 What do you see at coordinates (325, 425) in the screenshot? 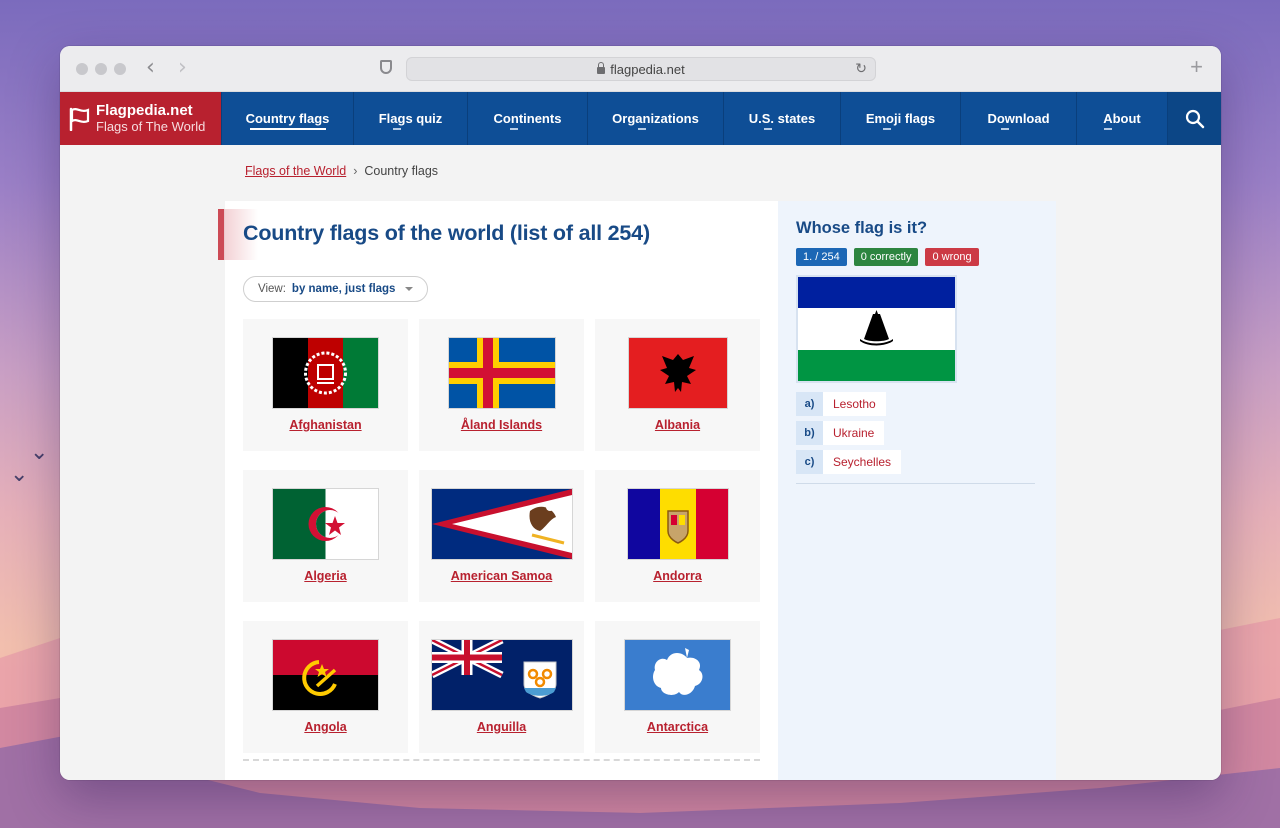
I see `country-link: Afghanistan` at bounding box center [325, 425].